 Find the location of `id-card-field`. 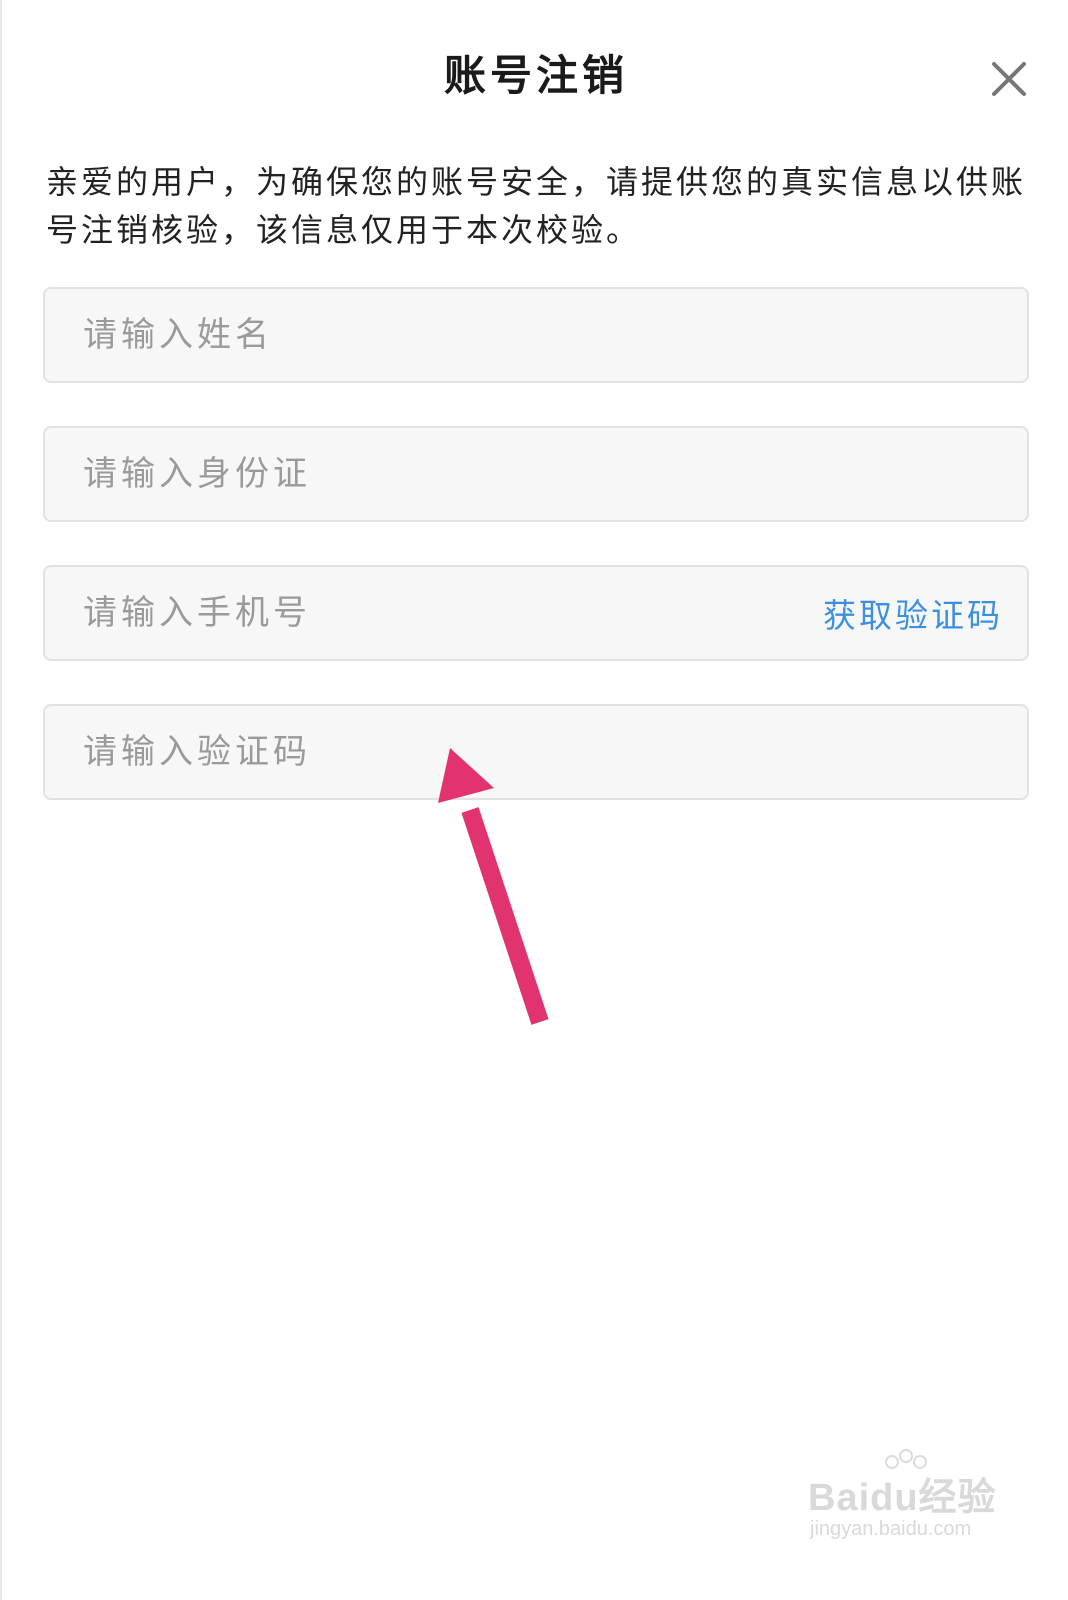

id-card-field is located at coordinates (536, 474).